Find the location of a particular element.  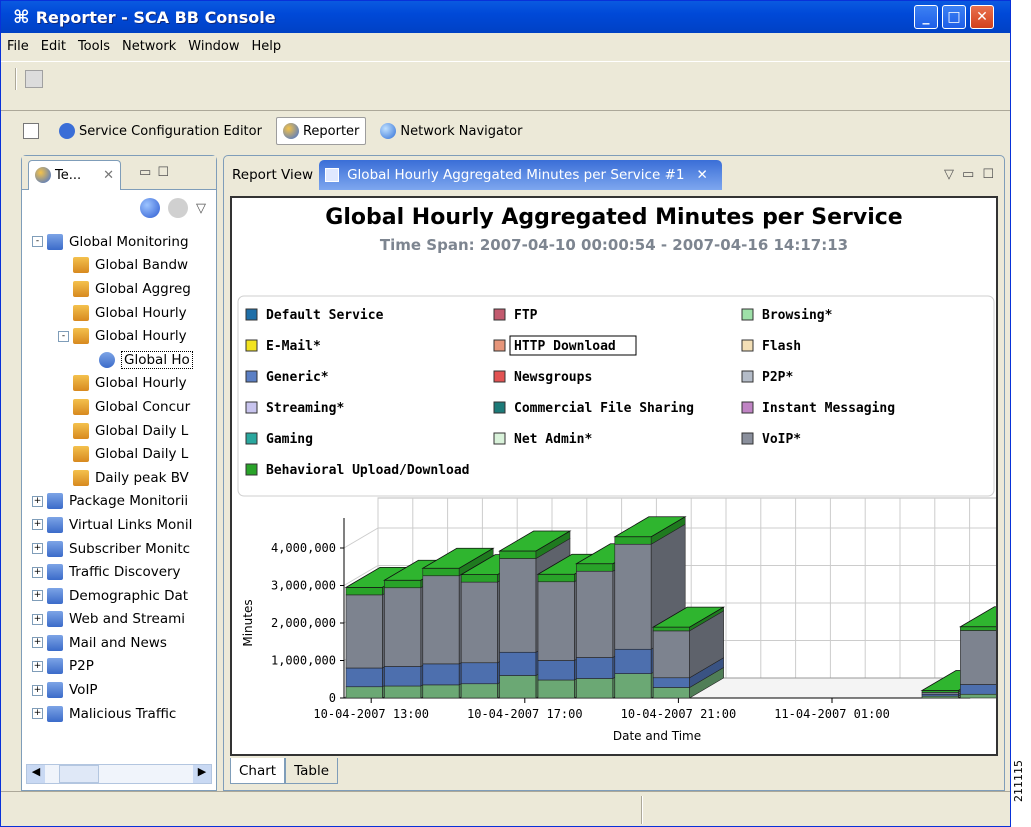

menu-tools: Tools is located at coordinates (94, 46).